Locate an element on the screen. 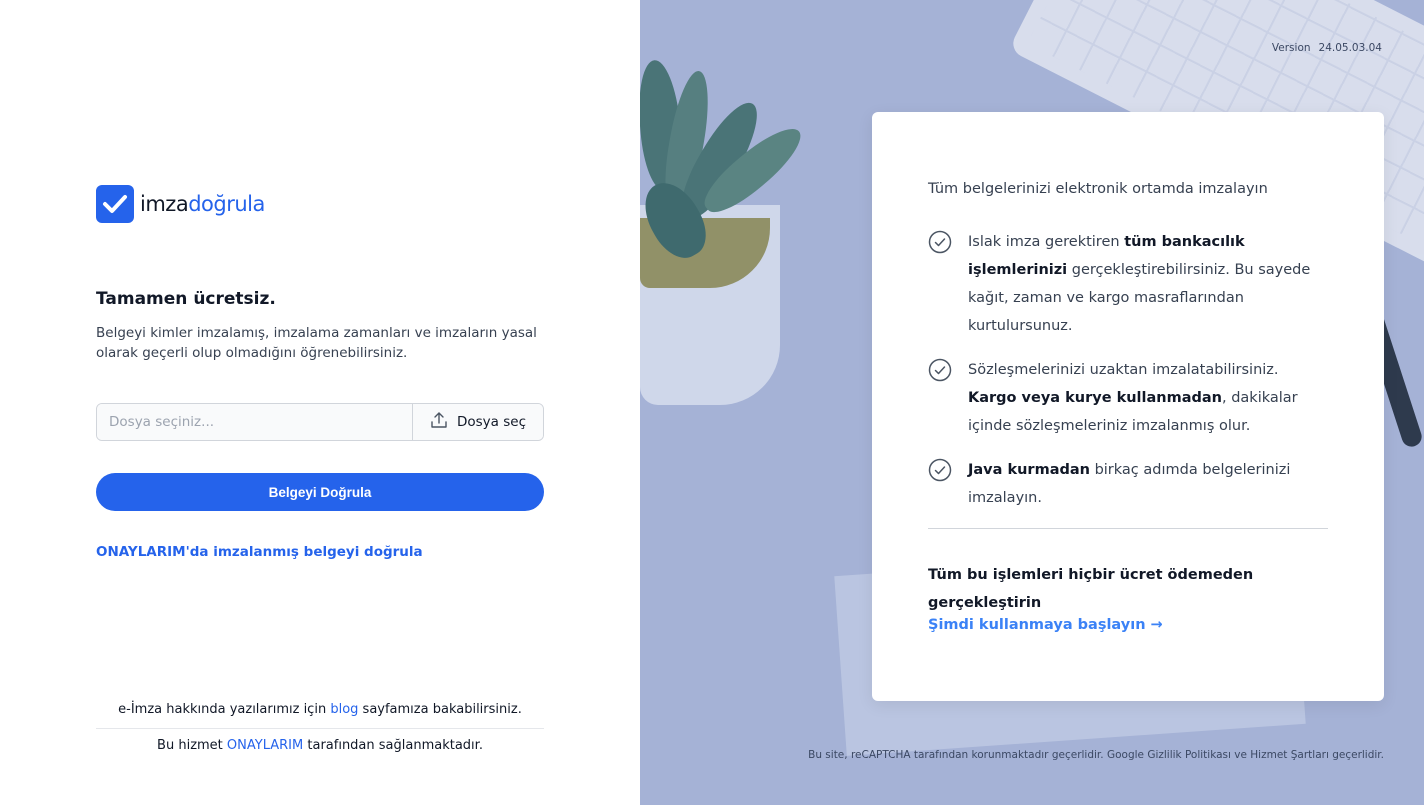  logo: imzadoğrula is located at coordinates (180, 204).